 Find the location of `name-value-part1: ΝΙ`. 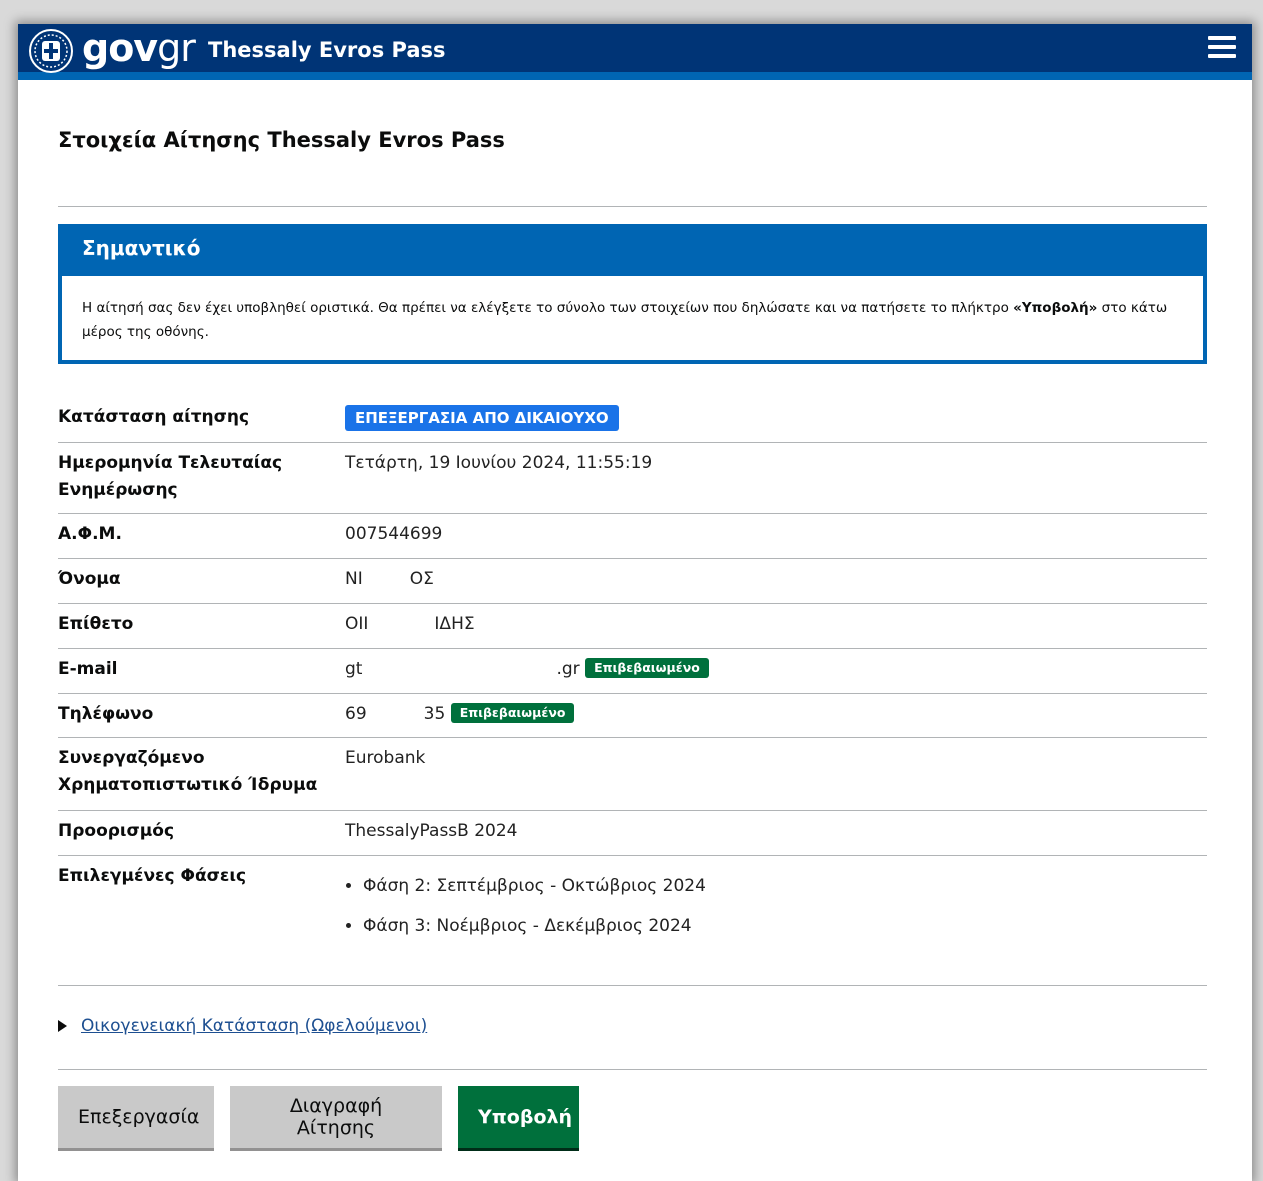

name-value-part1: ΝΙ is located at coordinates (354, 579).